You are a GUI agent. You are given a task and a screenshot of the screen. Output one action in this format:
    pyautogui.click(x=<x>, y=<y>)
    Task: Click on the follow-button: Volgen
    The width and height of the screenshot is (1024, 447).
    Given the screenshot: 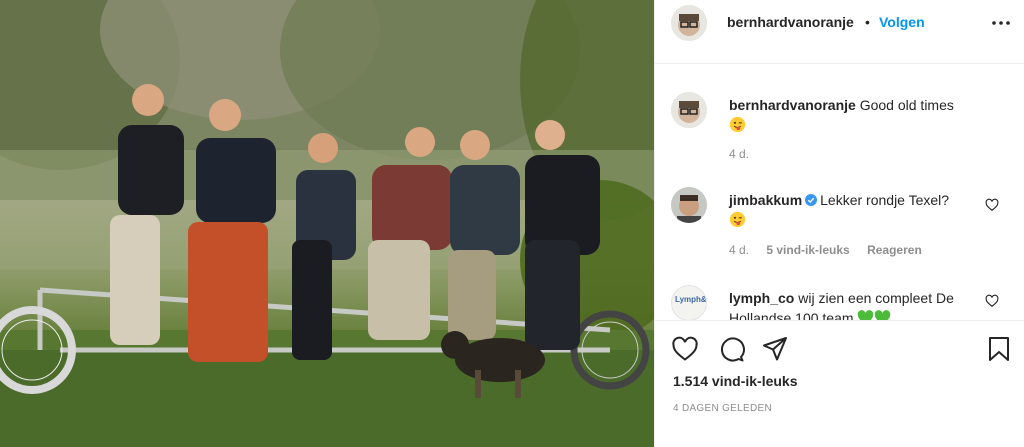 What is the action you would take?
    pyautogui.click(x=902, y=22)
    